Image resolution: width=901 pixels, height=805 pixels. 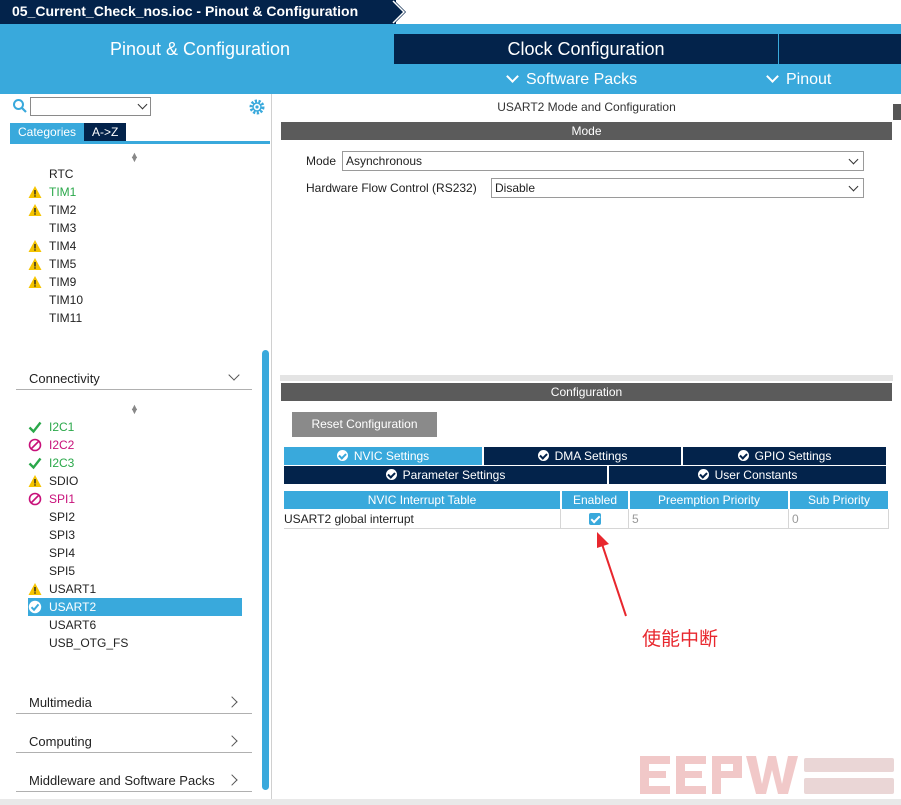 What do you see at coordinates (105, 132) in the screenshot?
I see `tab-a-to-z: A->Z` at bounding box center [105, 132].